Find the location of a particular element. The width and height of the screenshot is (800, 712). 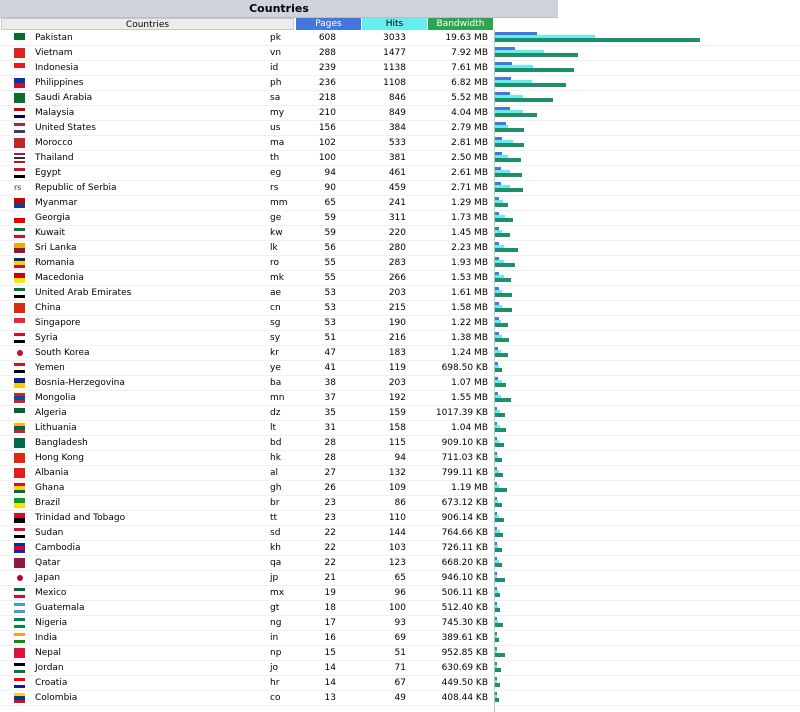

flag-icon-vn is located at coordinates (19, 53).